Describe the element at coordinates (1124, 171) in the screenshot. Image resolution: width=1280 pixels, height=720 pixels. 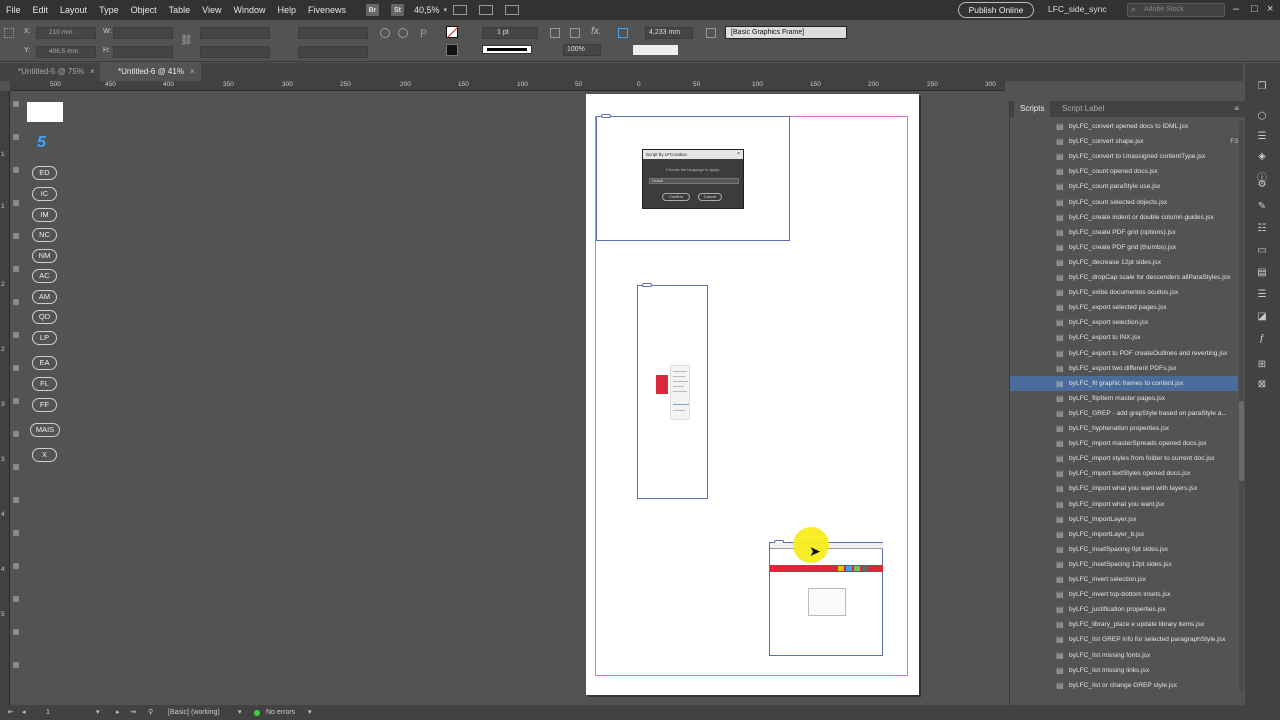
I see `script-item: ▤ byLFC_count opened docs.jsx` at that location.